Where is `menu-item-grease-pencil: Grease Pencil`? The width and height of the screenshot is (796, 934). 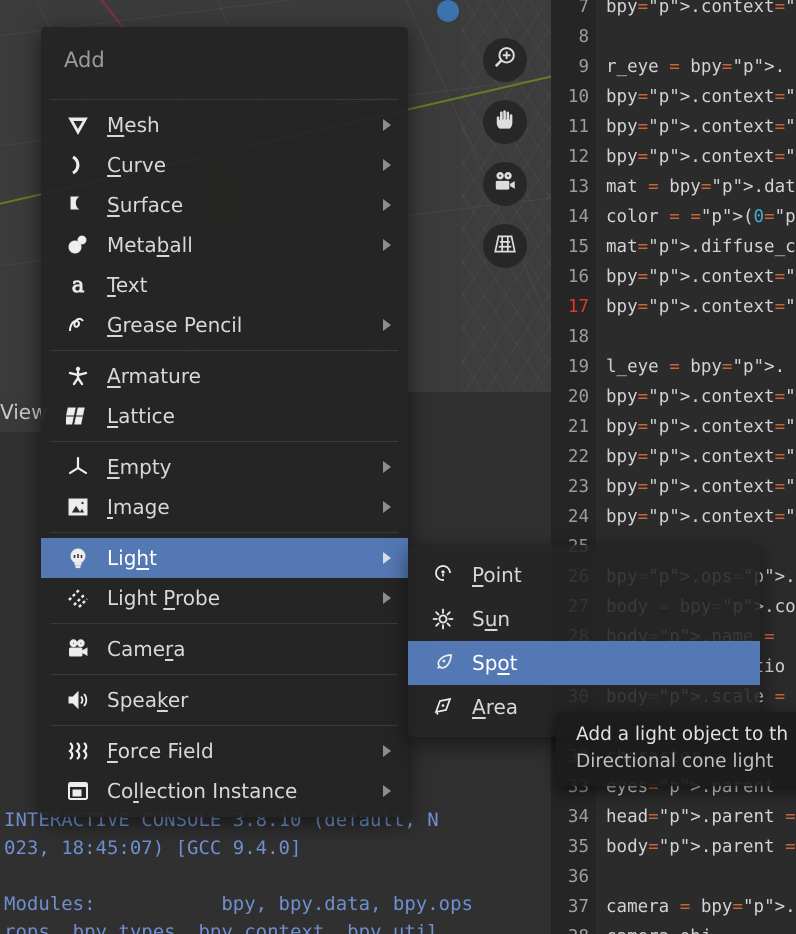 menu-item-grease-pencil: Grease Pencil is located at coordinates (224, 325).